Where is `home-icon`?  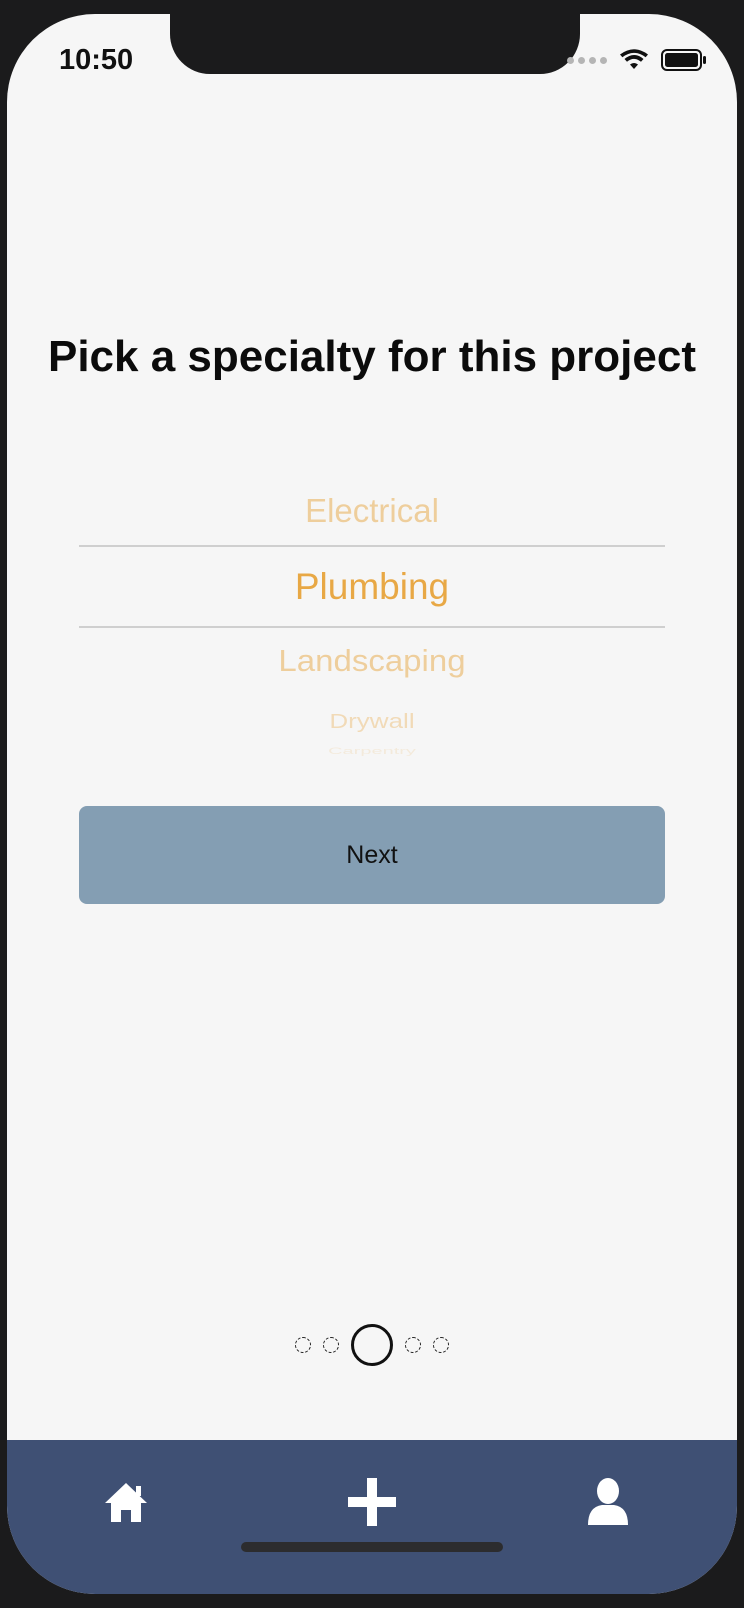 home-icon is located at coordinates (126, 1502).